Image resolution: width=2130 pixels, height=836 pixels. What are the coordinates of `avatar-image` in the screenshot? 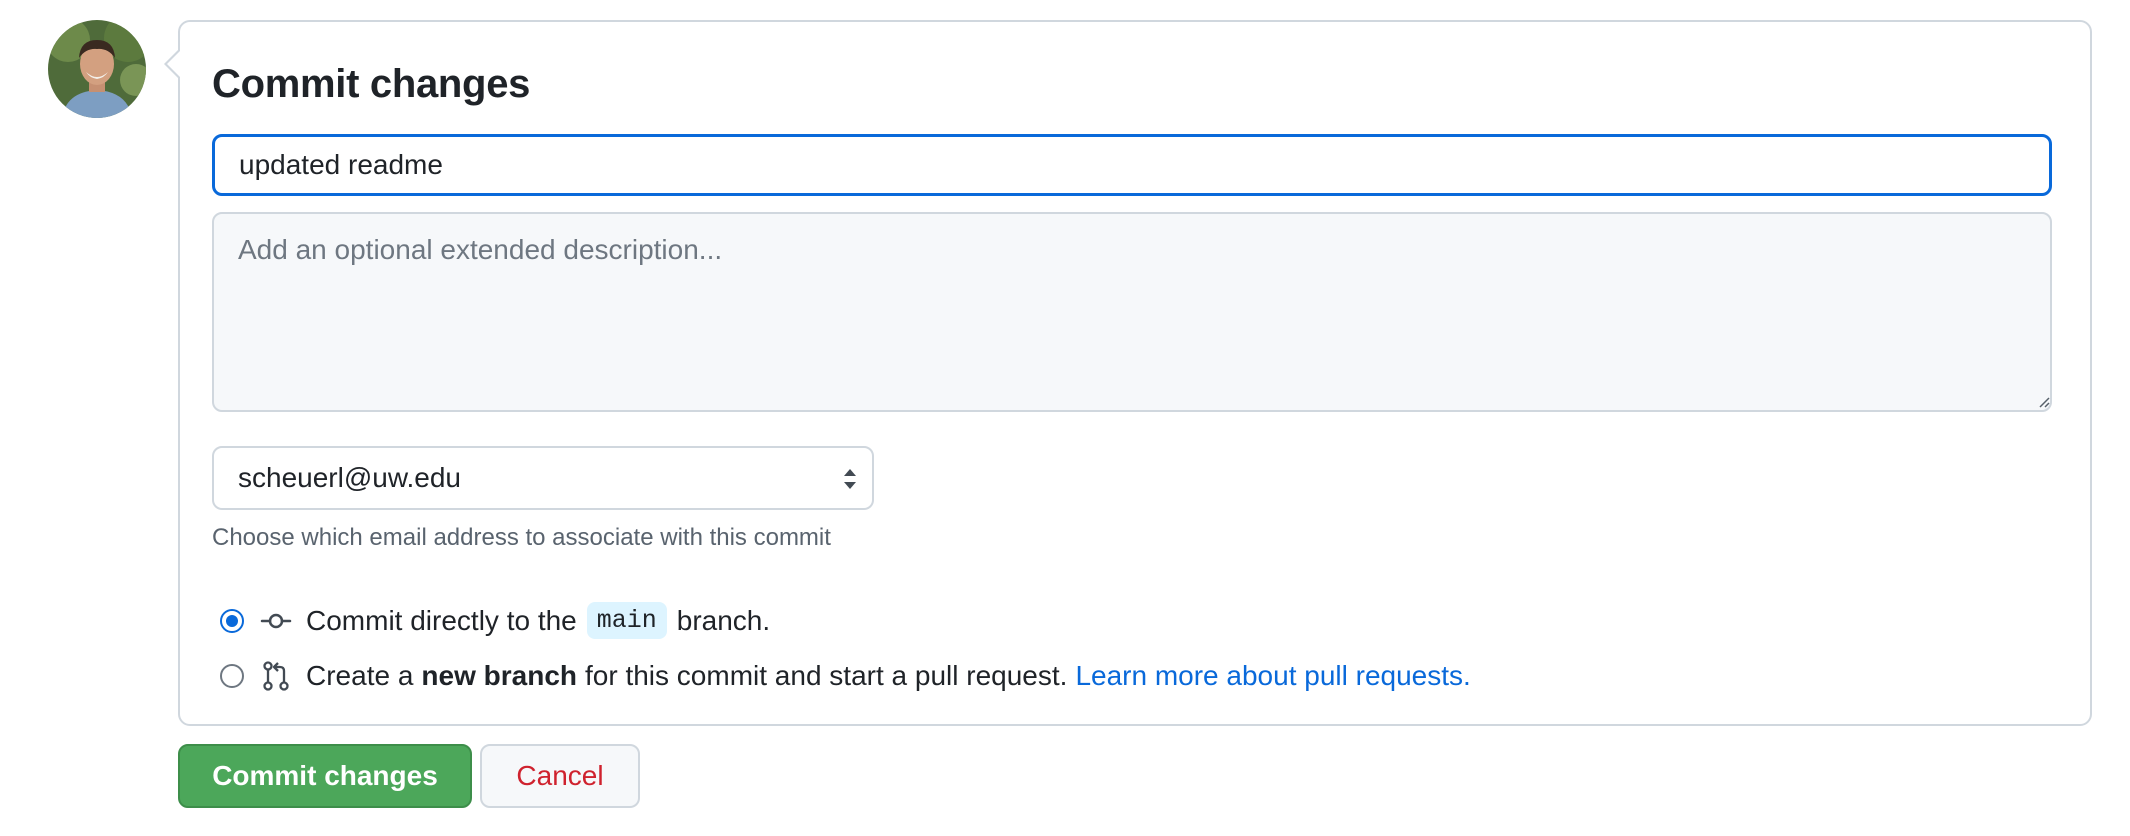 It's located at (97, 69).